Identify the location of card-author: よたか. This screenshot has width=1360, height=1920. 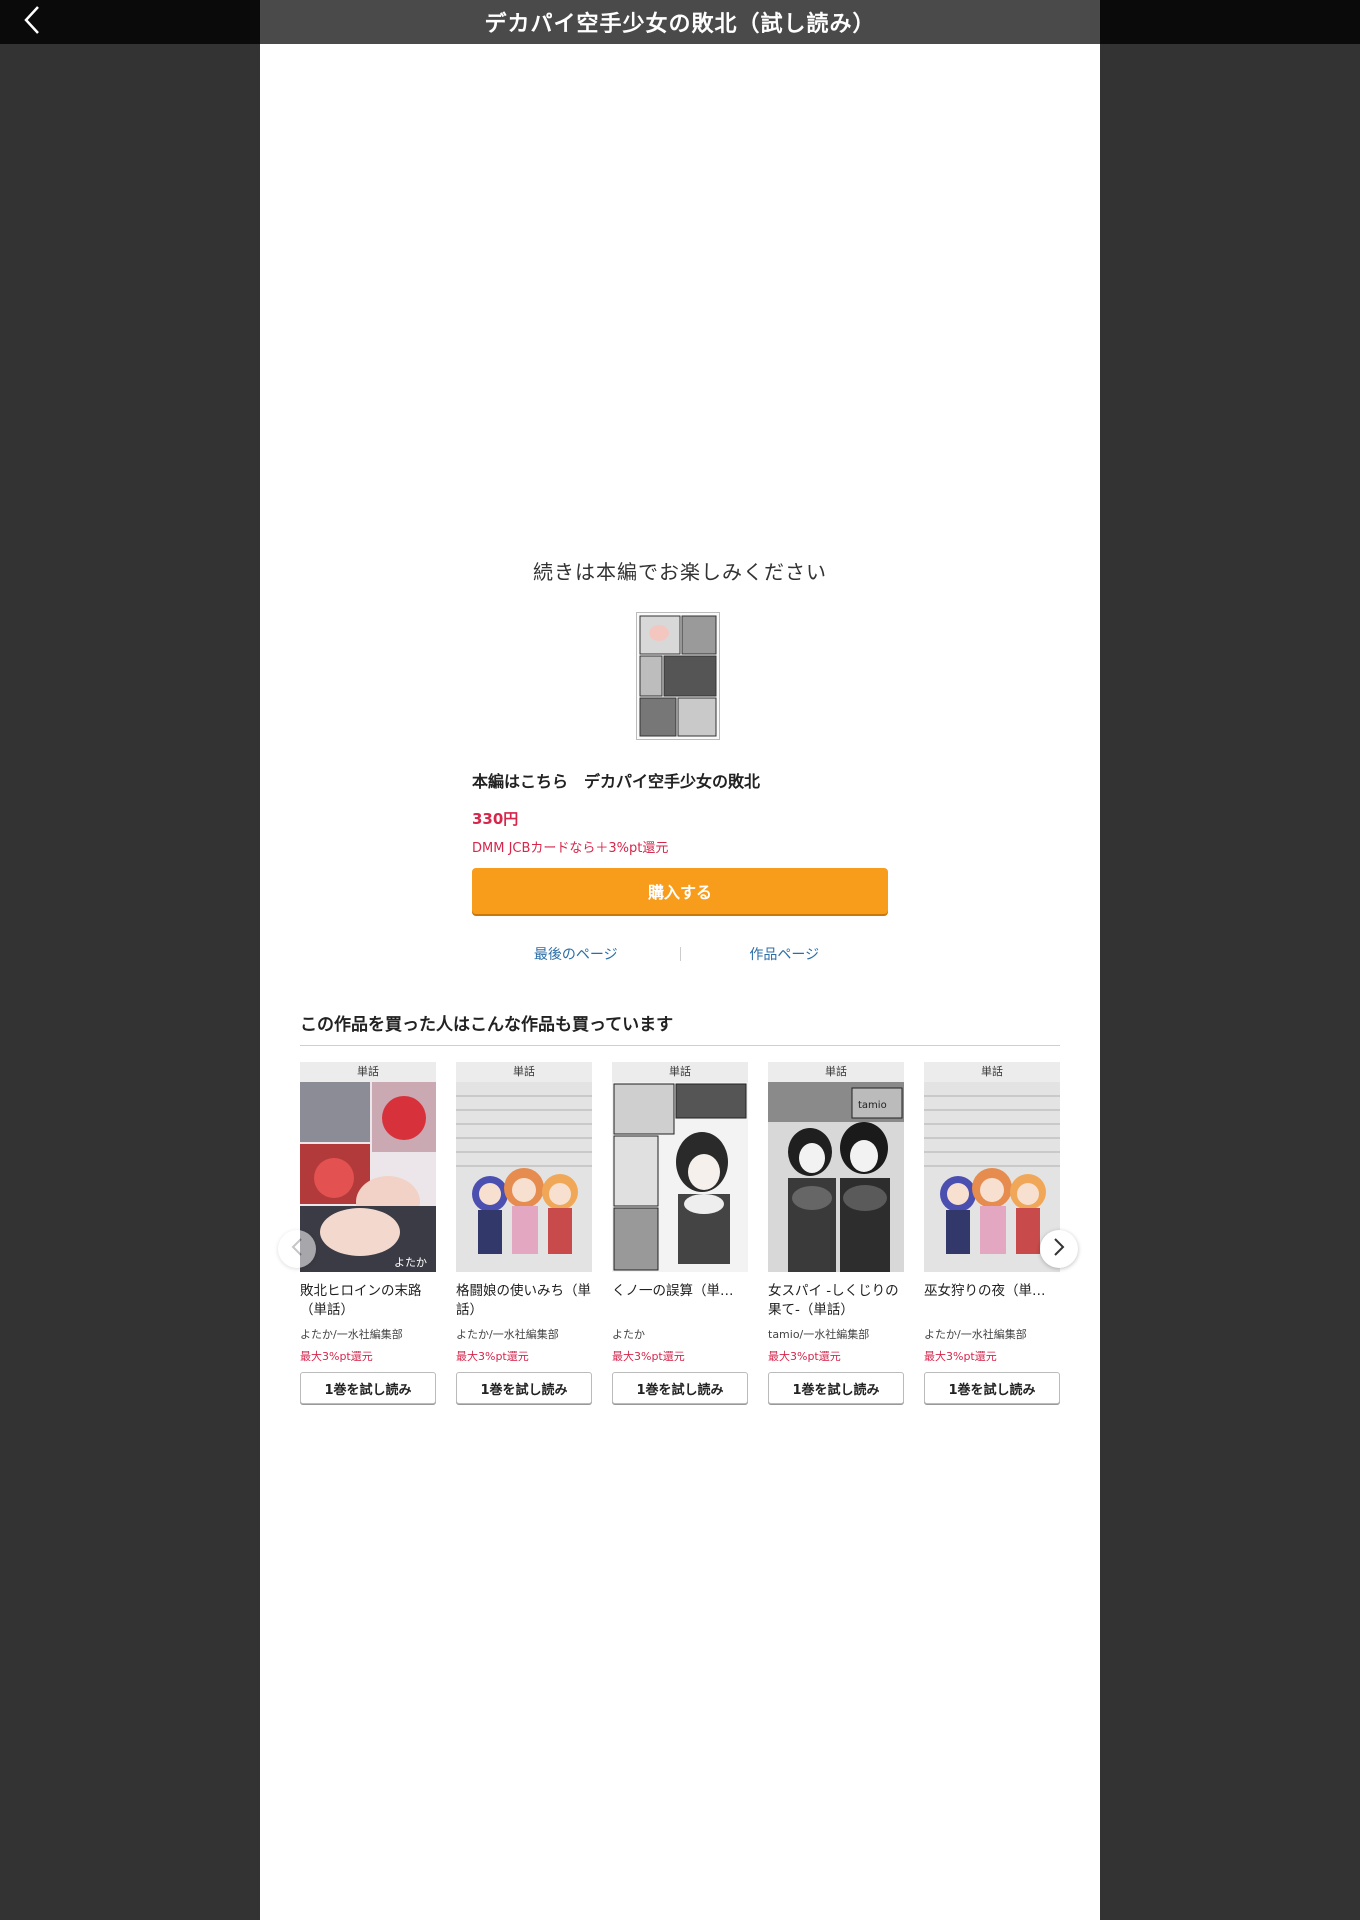
(680, 1334).